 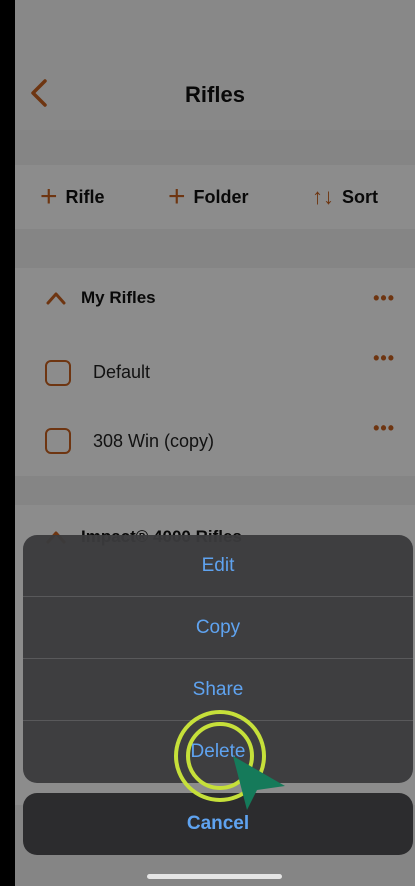 What do you see at coordinates (218, 628) in the screenshot?
I see `copy-action: Copy` at bounding box center [218, 628].